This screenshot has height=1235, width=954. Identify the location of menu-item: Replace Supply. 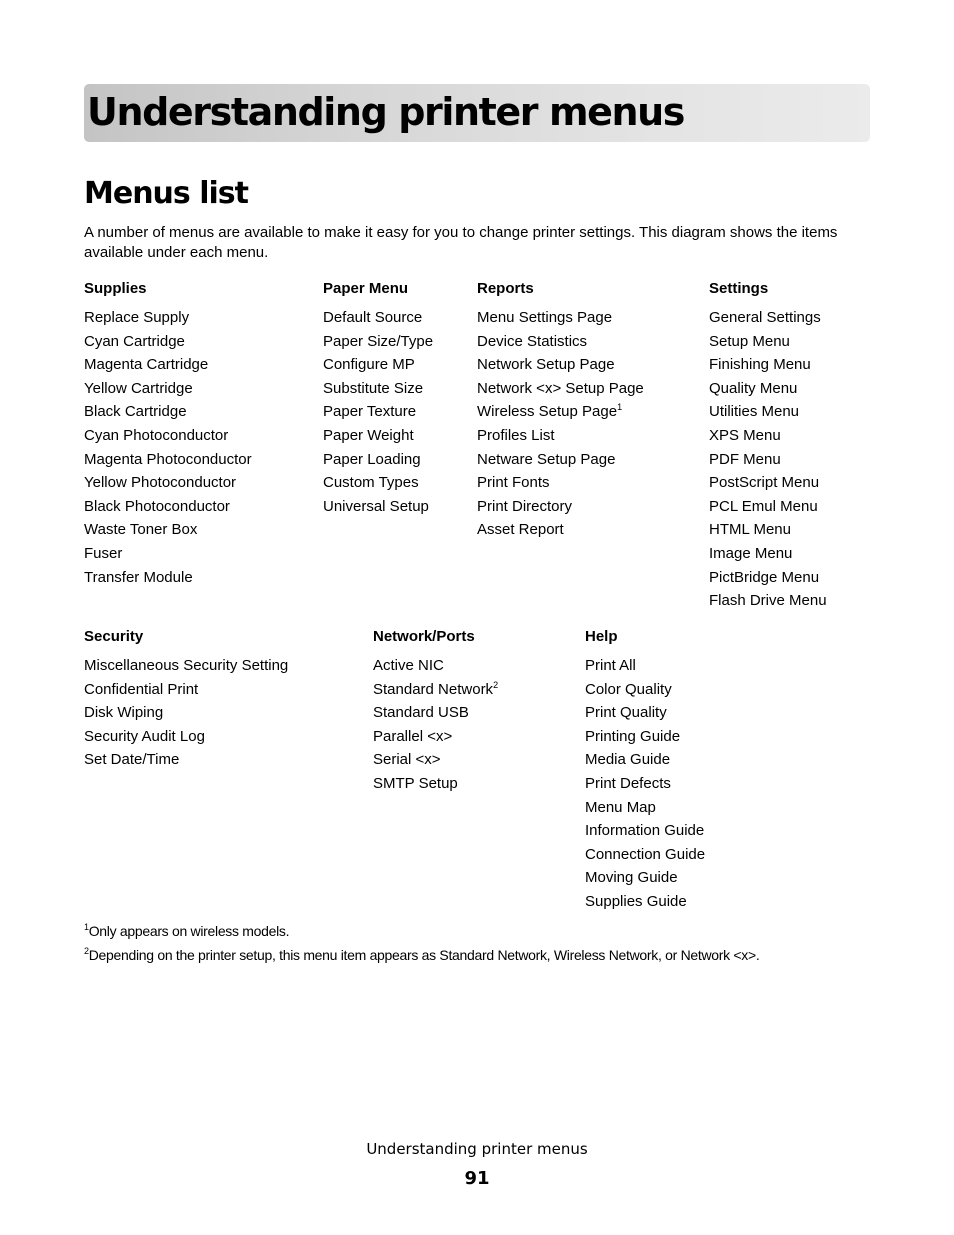
(168, 318).